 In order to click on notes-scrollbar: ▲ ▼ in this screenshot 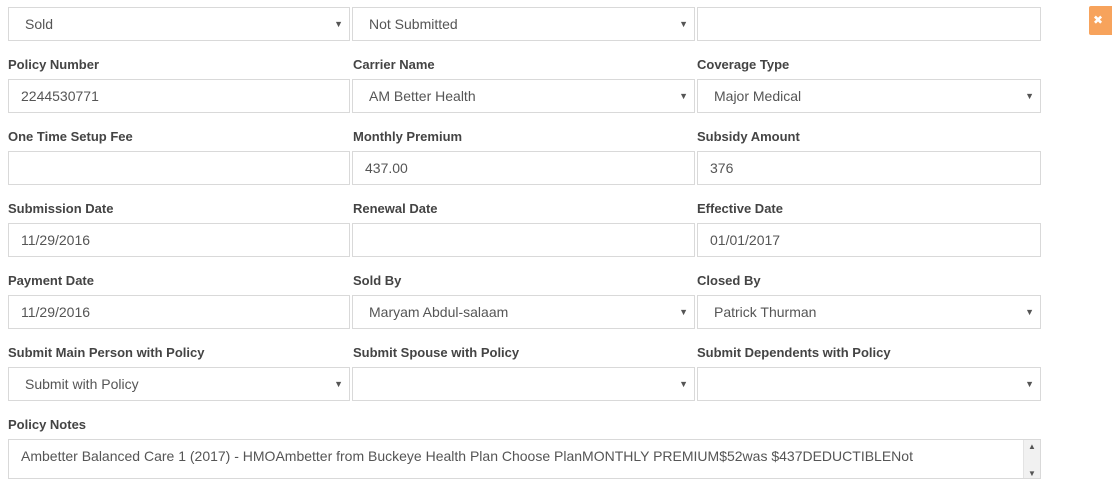, I will do `click(1031, 459)`.